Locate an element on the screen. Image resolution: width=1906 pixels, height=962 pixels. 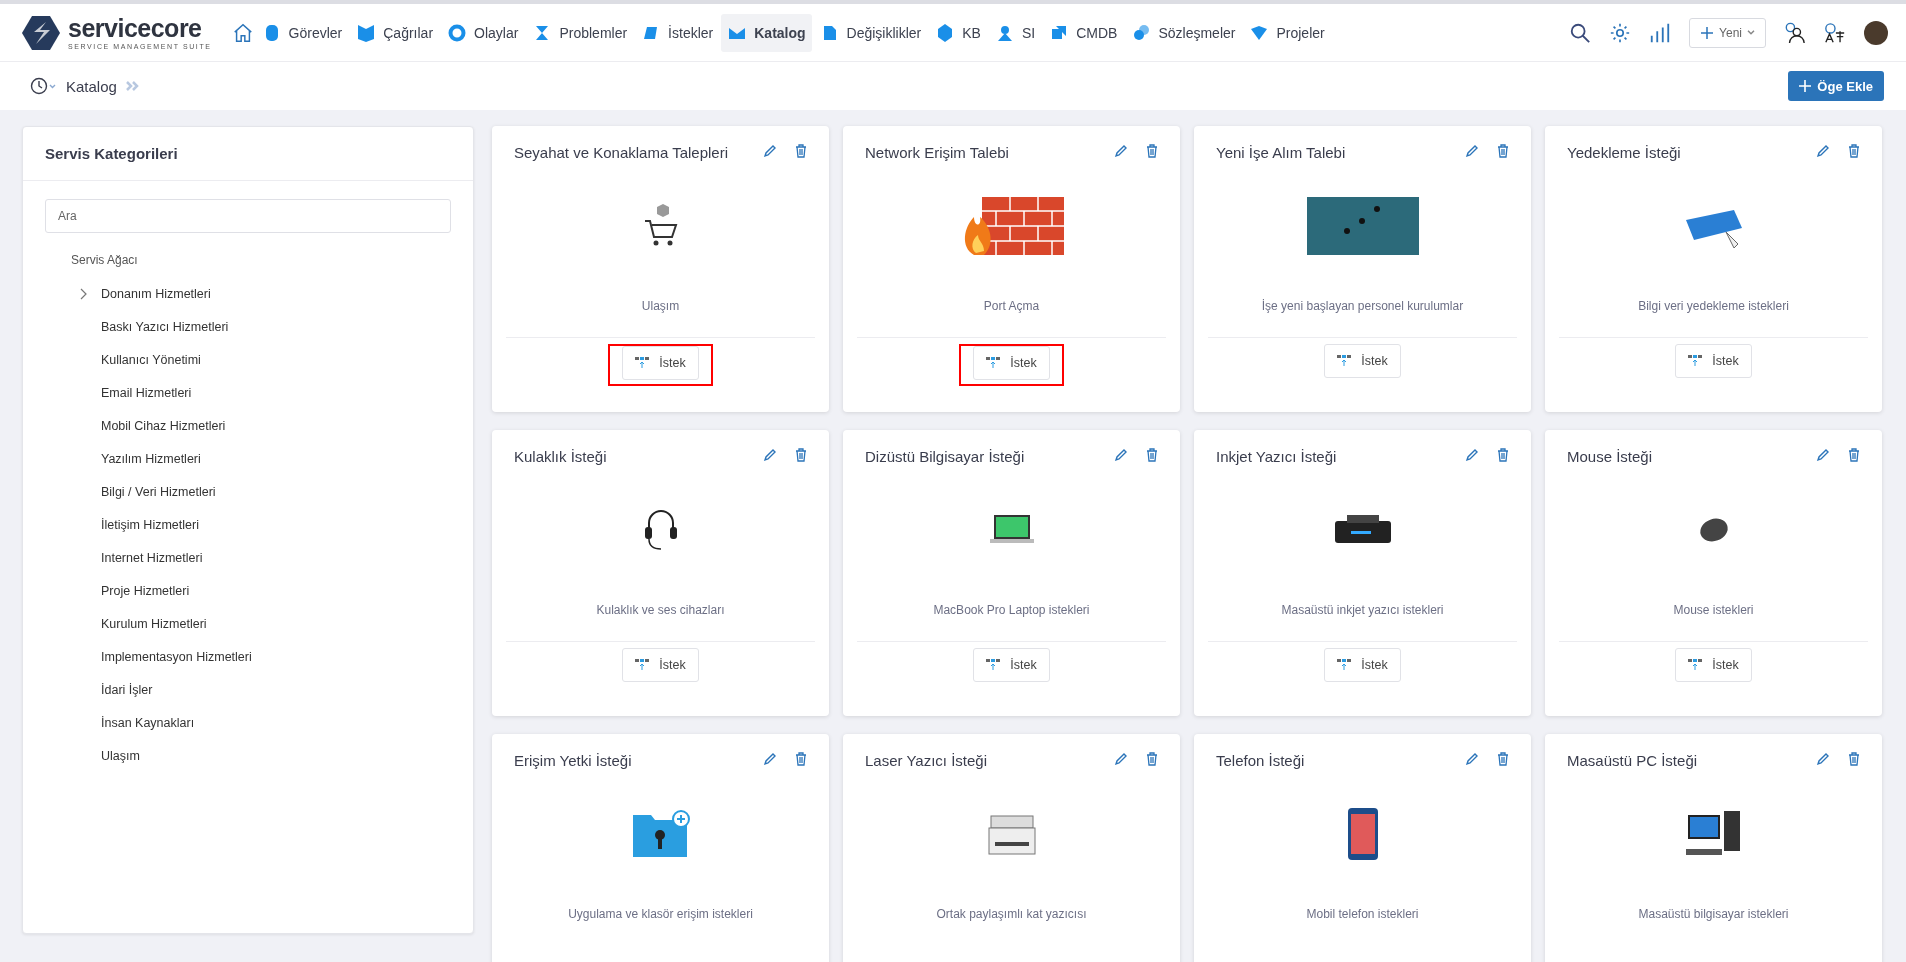
panel-title: Servis Kategorileri is located at coordinates (111, 153).